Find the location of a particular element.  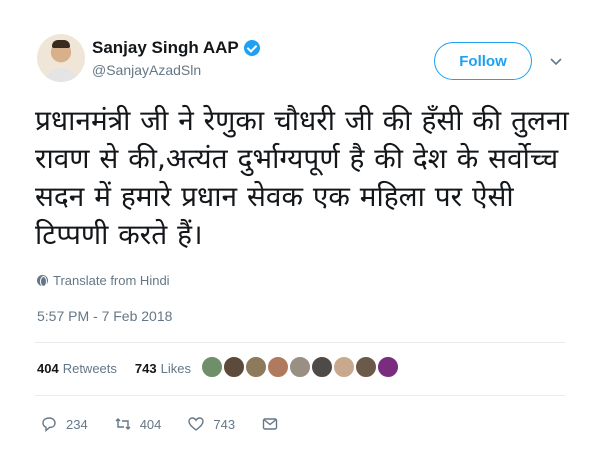

tweet-actions: 234 404 743 is located at coordinates (172, 424).